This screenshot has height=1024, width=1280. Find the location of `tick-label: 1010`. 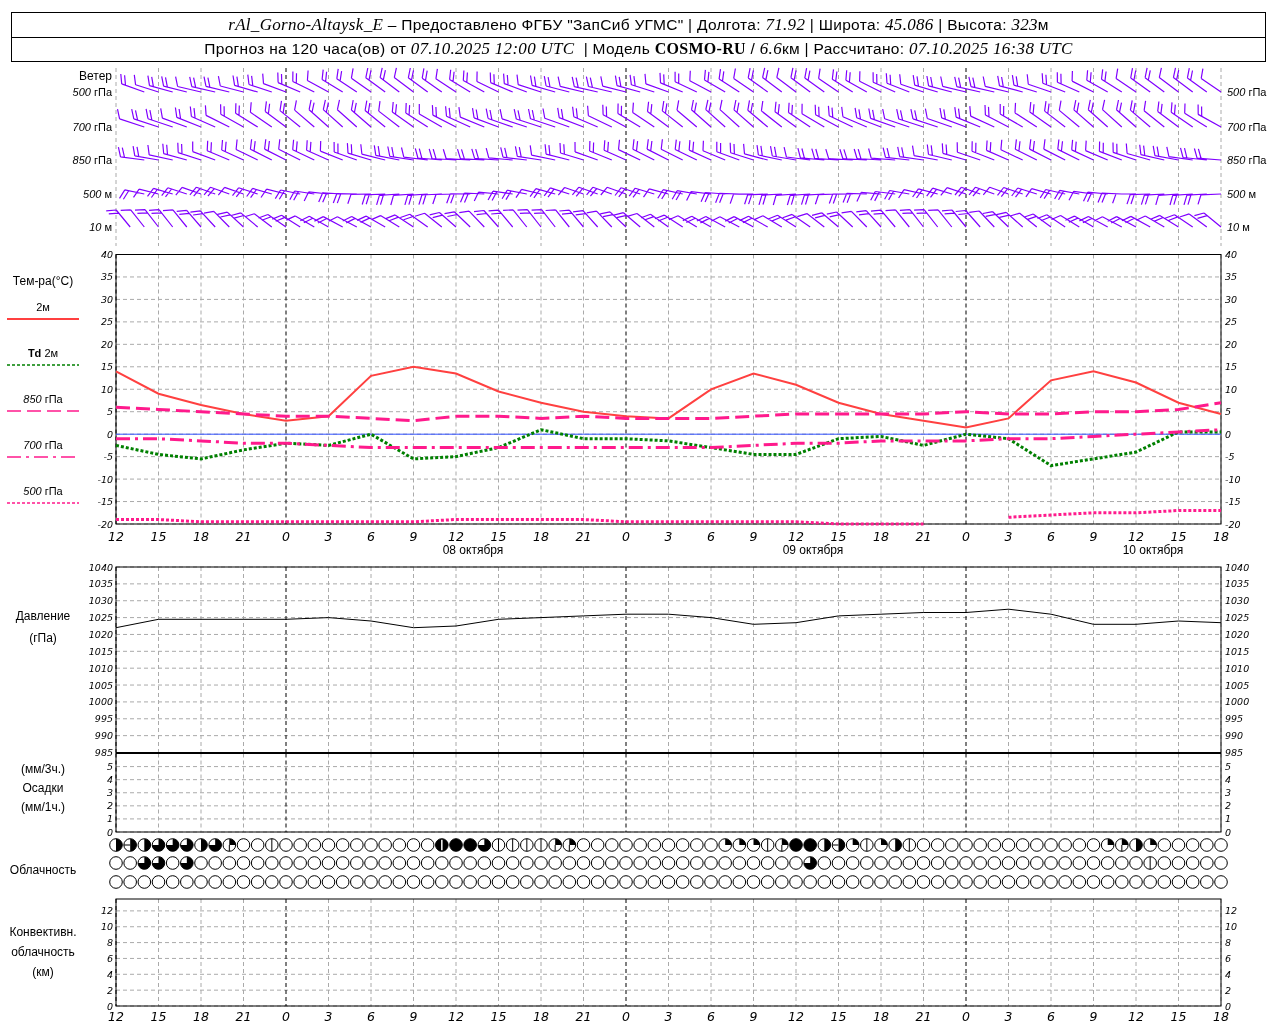

tick-label: 1010 is located at coordinates (100, 668).